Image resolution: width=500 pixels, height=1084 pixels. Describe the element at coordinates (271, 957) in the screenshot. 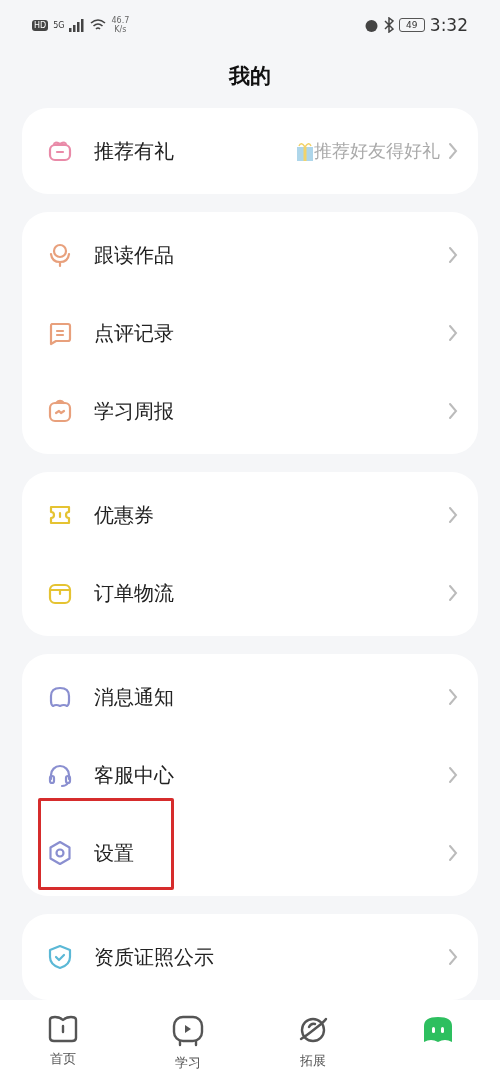

I see `menu-item-label: 资质证照公示` at that location.